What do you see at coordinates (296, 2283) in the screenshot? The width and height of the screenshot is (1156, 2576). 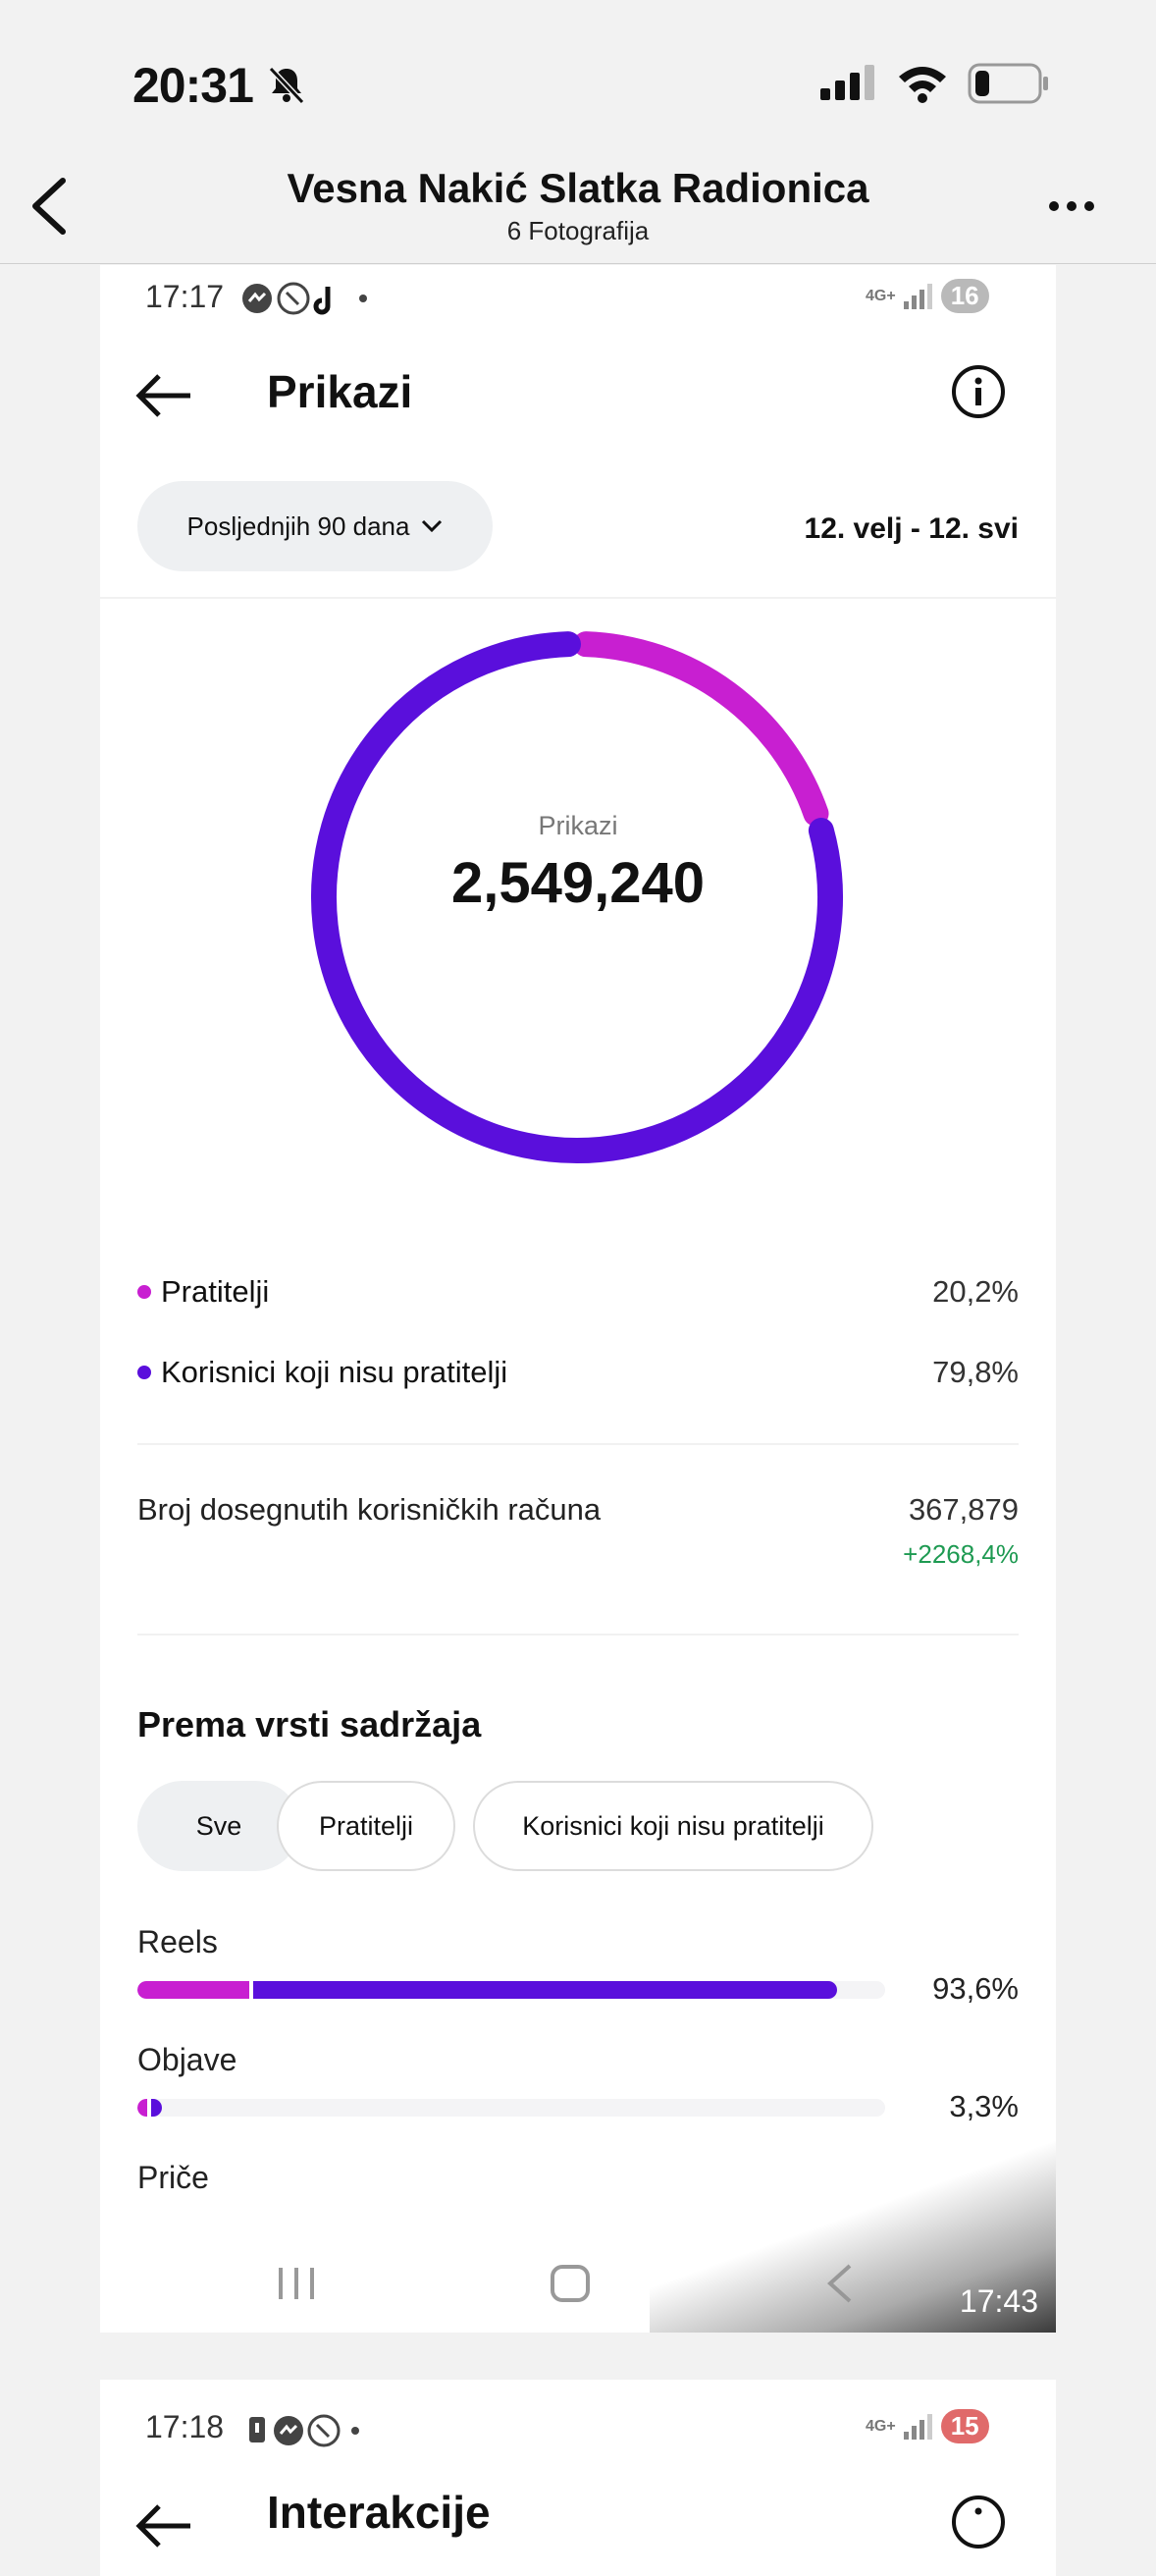 I see `recents-icon` at bounding box center [296, 2283].